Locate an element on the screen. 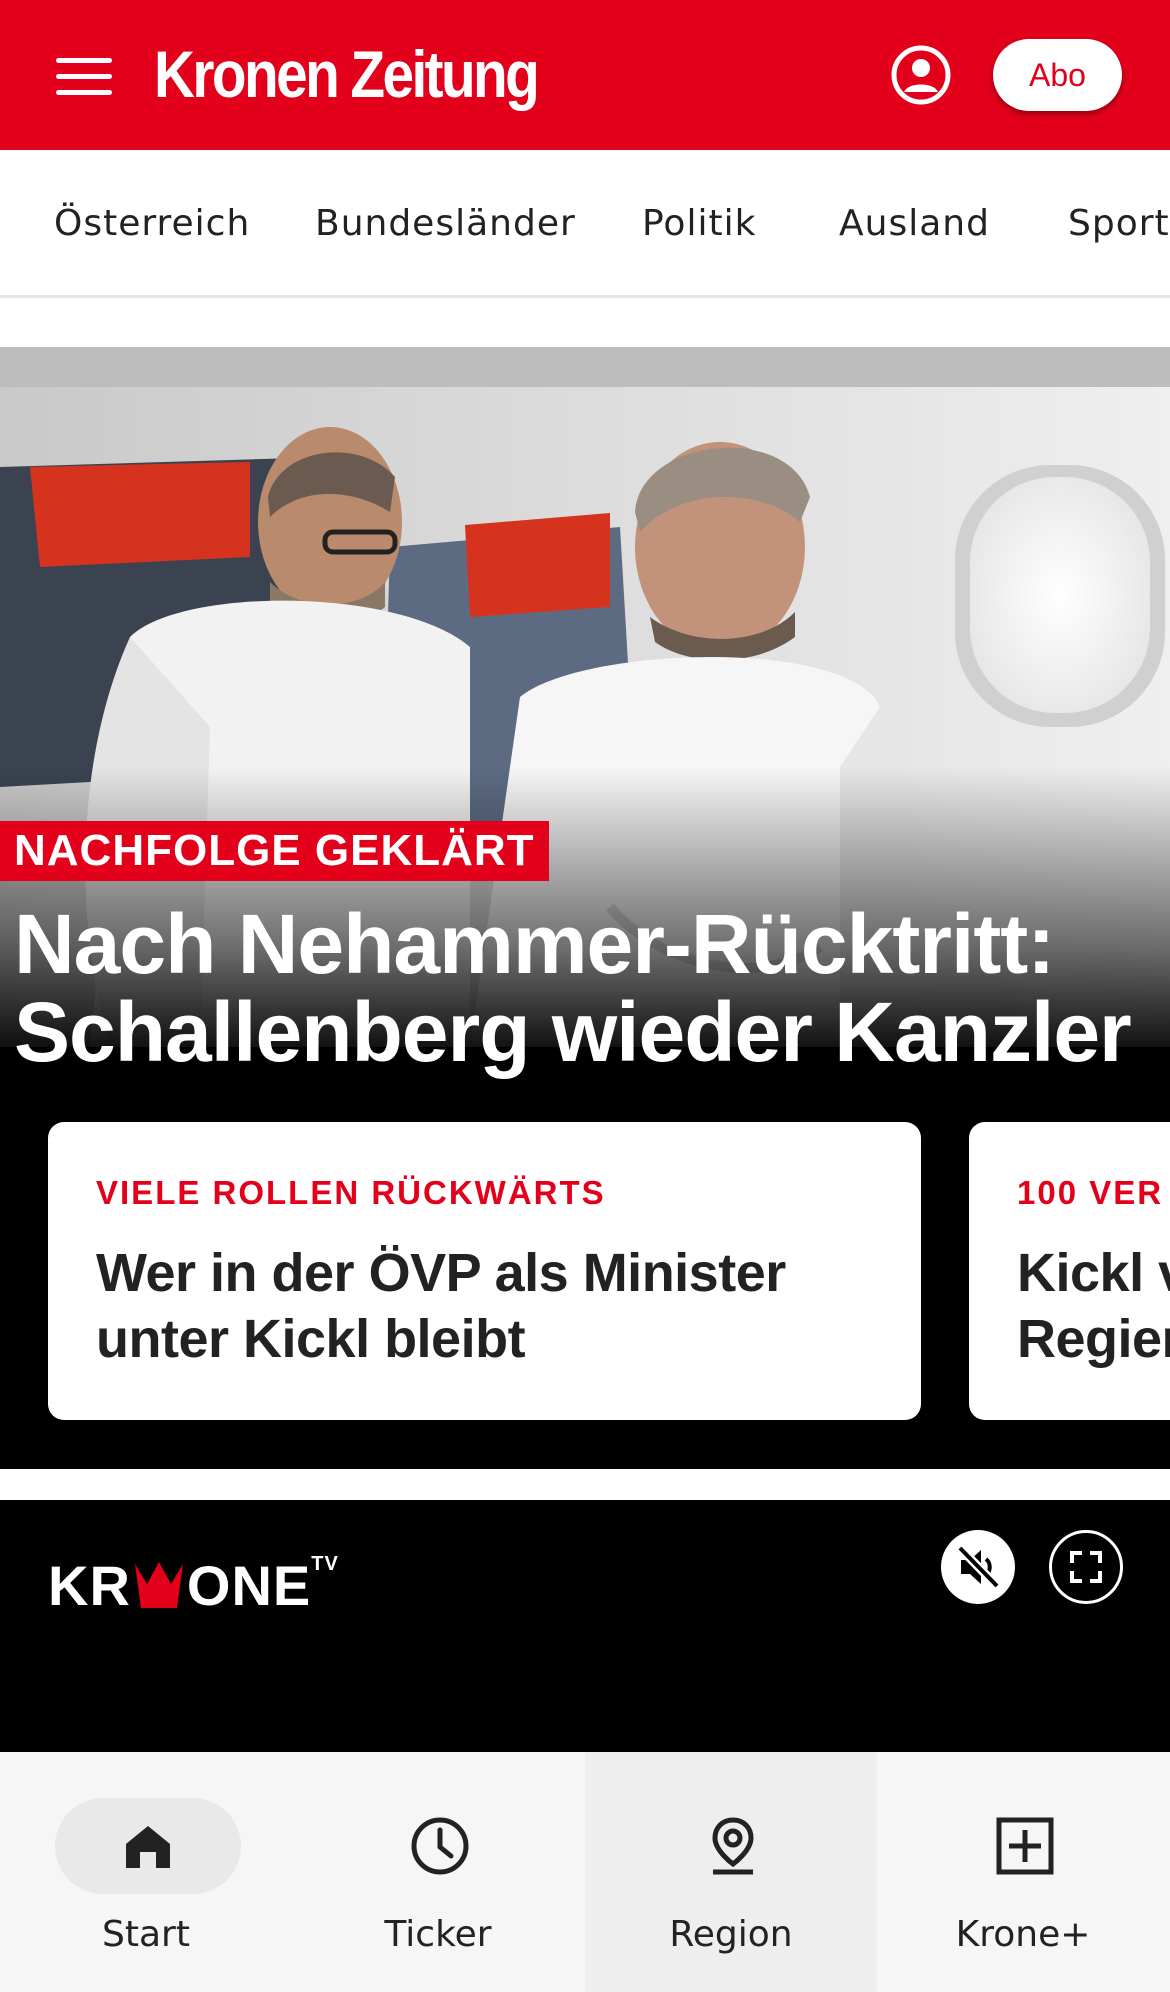 The height and width of the screenshot is (1992, 1170). nav-item-politik: Politik is located at coordinates (699, 222).